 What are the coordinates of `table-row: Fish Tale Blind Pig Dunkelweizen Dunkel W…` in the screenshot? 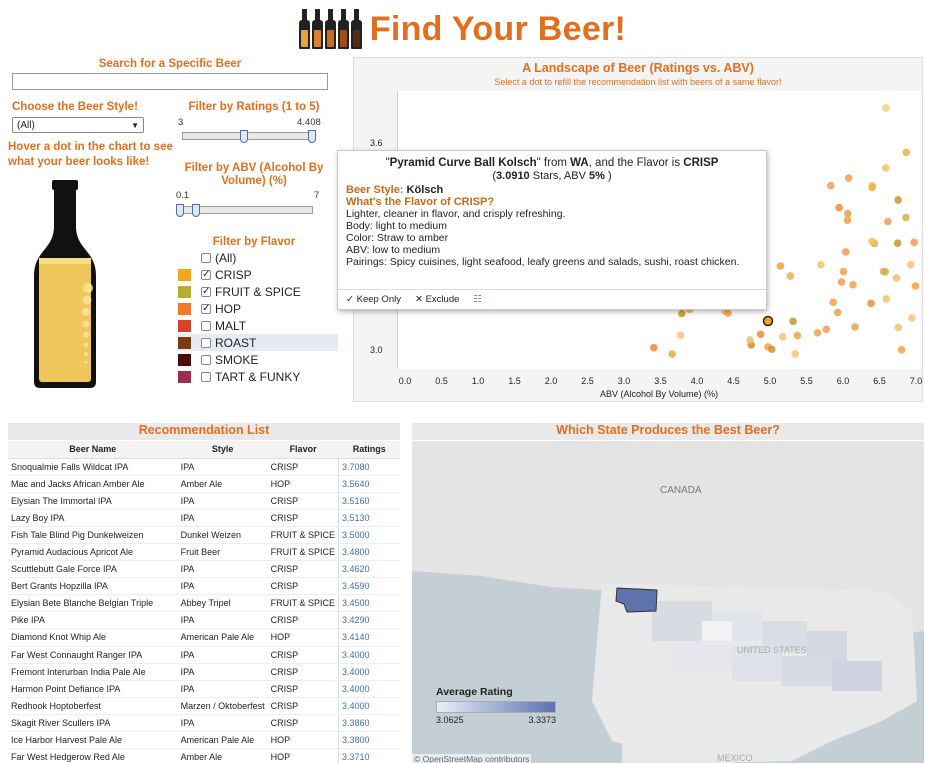 It's located at (204, 535).